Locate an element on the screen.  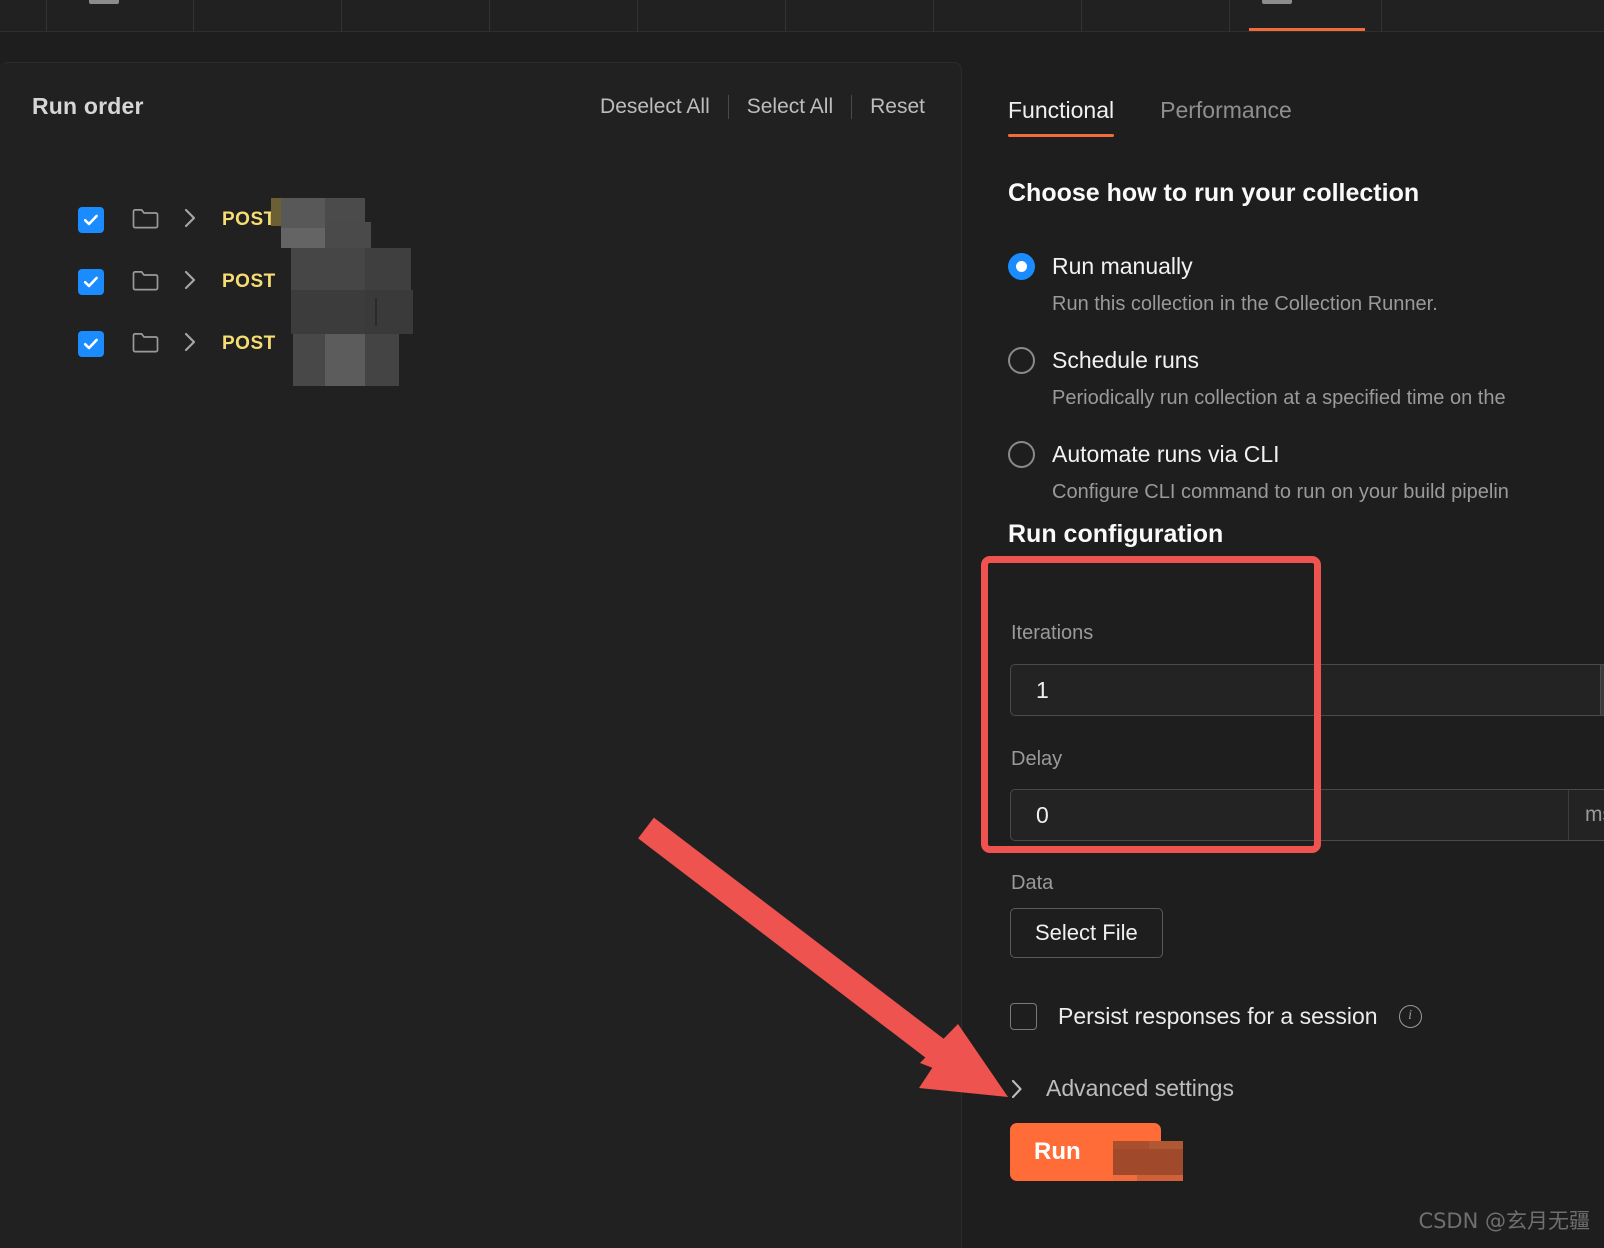
run-order-list: POST POST POST is located at coordinates (480, 282).